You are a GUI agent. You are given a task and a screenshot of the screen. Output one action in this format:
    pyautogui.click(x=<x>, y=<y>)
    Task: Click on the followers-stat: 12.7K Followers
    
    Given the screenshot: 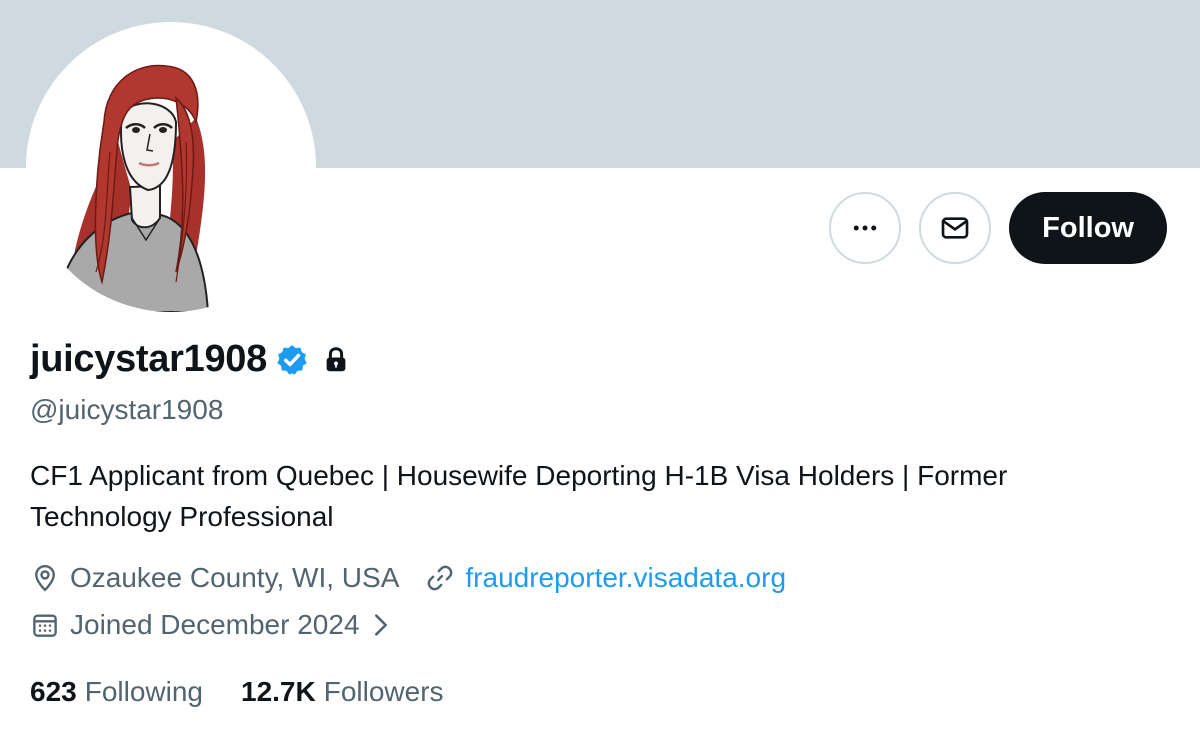 What is the action you would take?
    pyautogui.click(x=342, y=692)
    